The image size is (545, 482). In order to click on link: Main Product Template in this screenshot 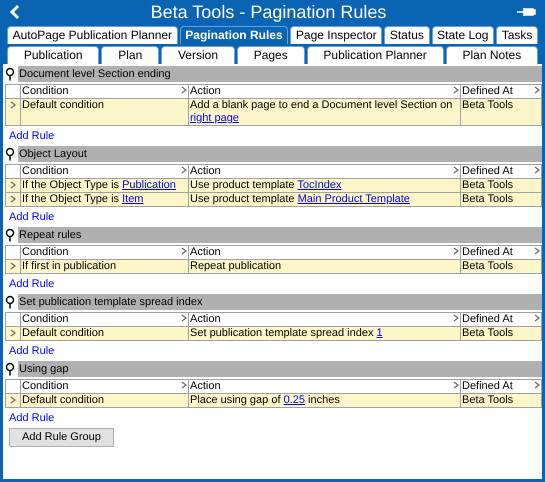, I will do `click(354, 199)`.